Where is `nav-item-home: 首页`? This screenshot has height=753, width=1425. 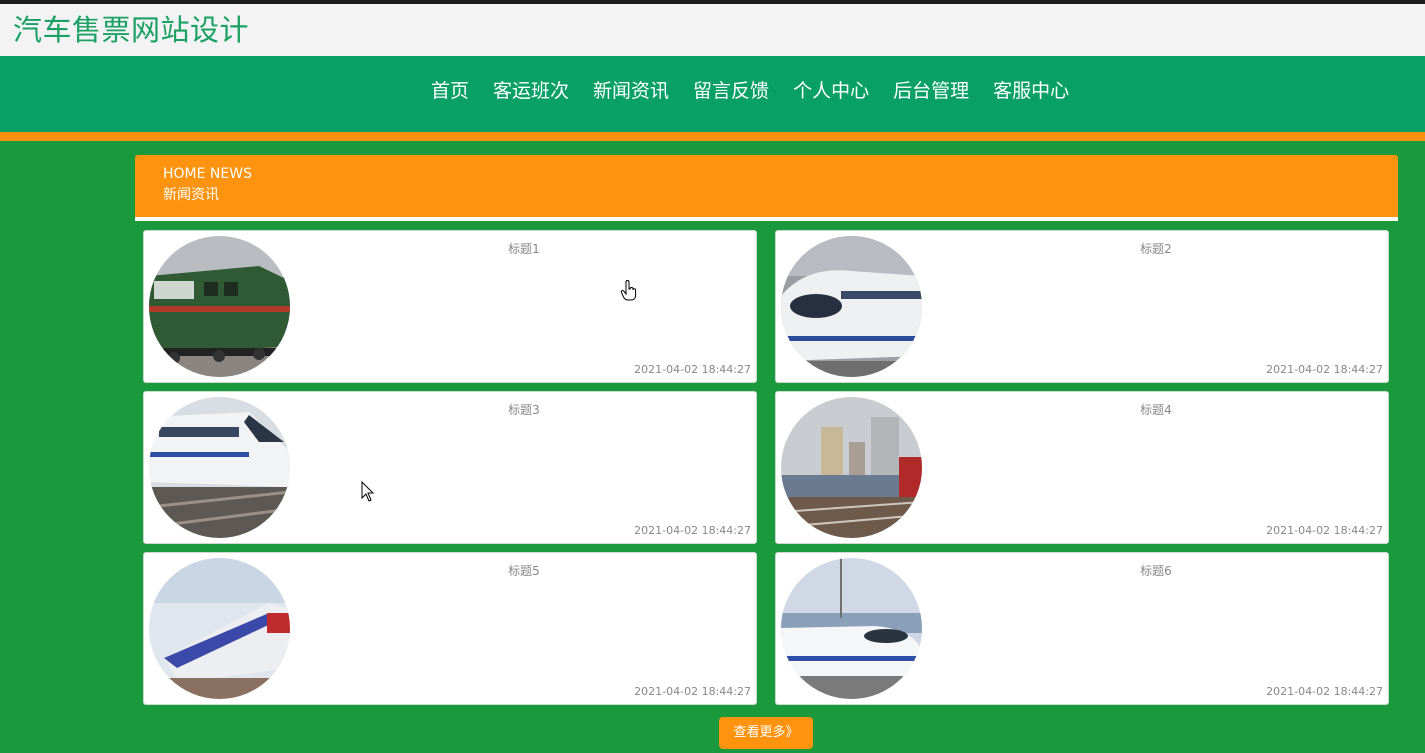
nav-item-home: 首页 is located at coordinates (450, 91).